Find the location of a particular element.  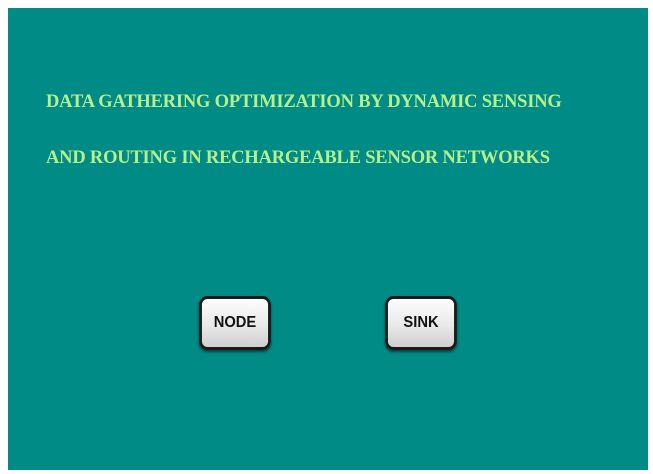

sink-button: SINK is located at coordinates (421, 323).